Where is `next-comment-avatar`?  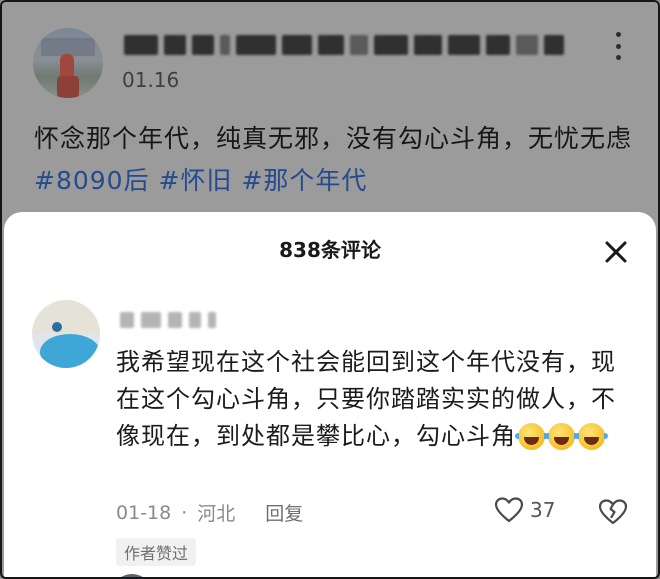 next-comment-avatar is located at coordinates (132, 575).